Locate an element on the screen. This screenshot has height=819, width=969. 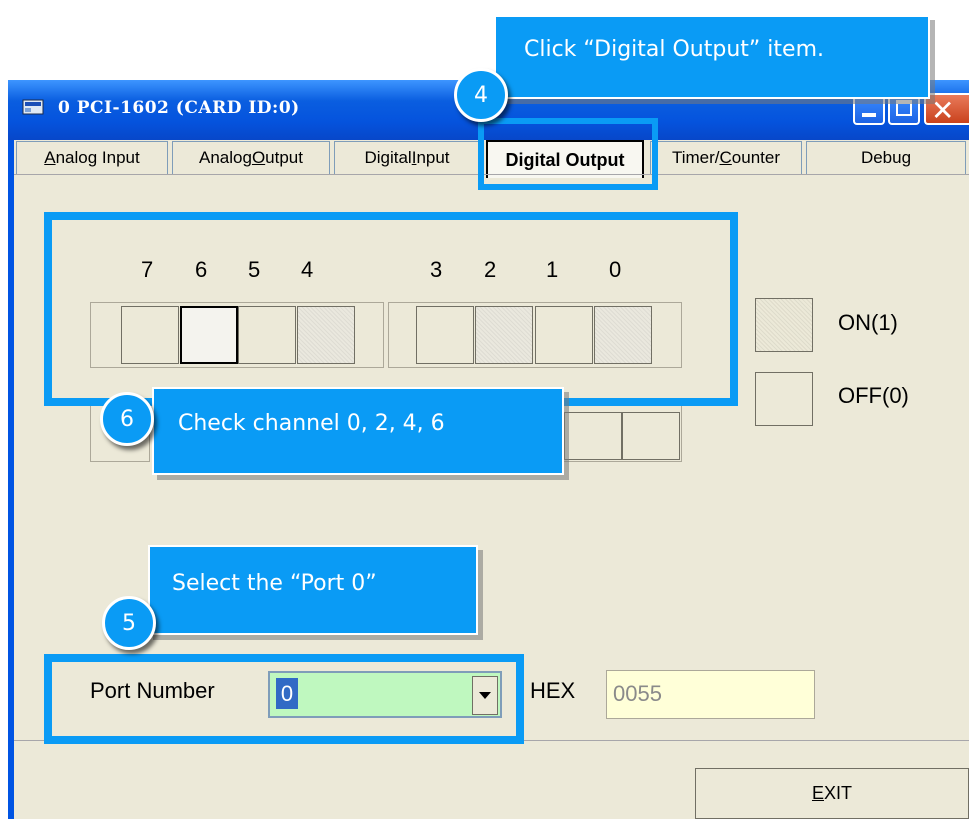
tab-analog-output: Analog Output is located at coordinates (251, 157).